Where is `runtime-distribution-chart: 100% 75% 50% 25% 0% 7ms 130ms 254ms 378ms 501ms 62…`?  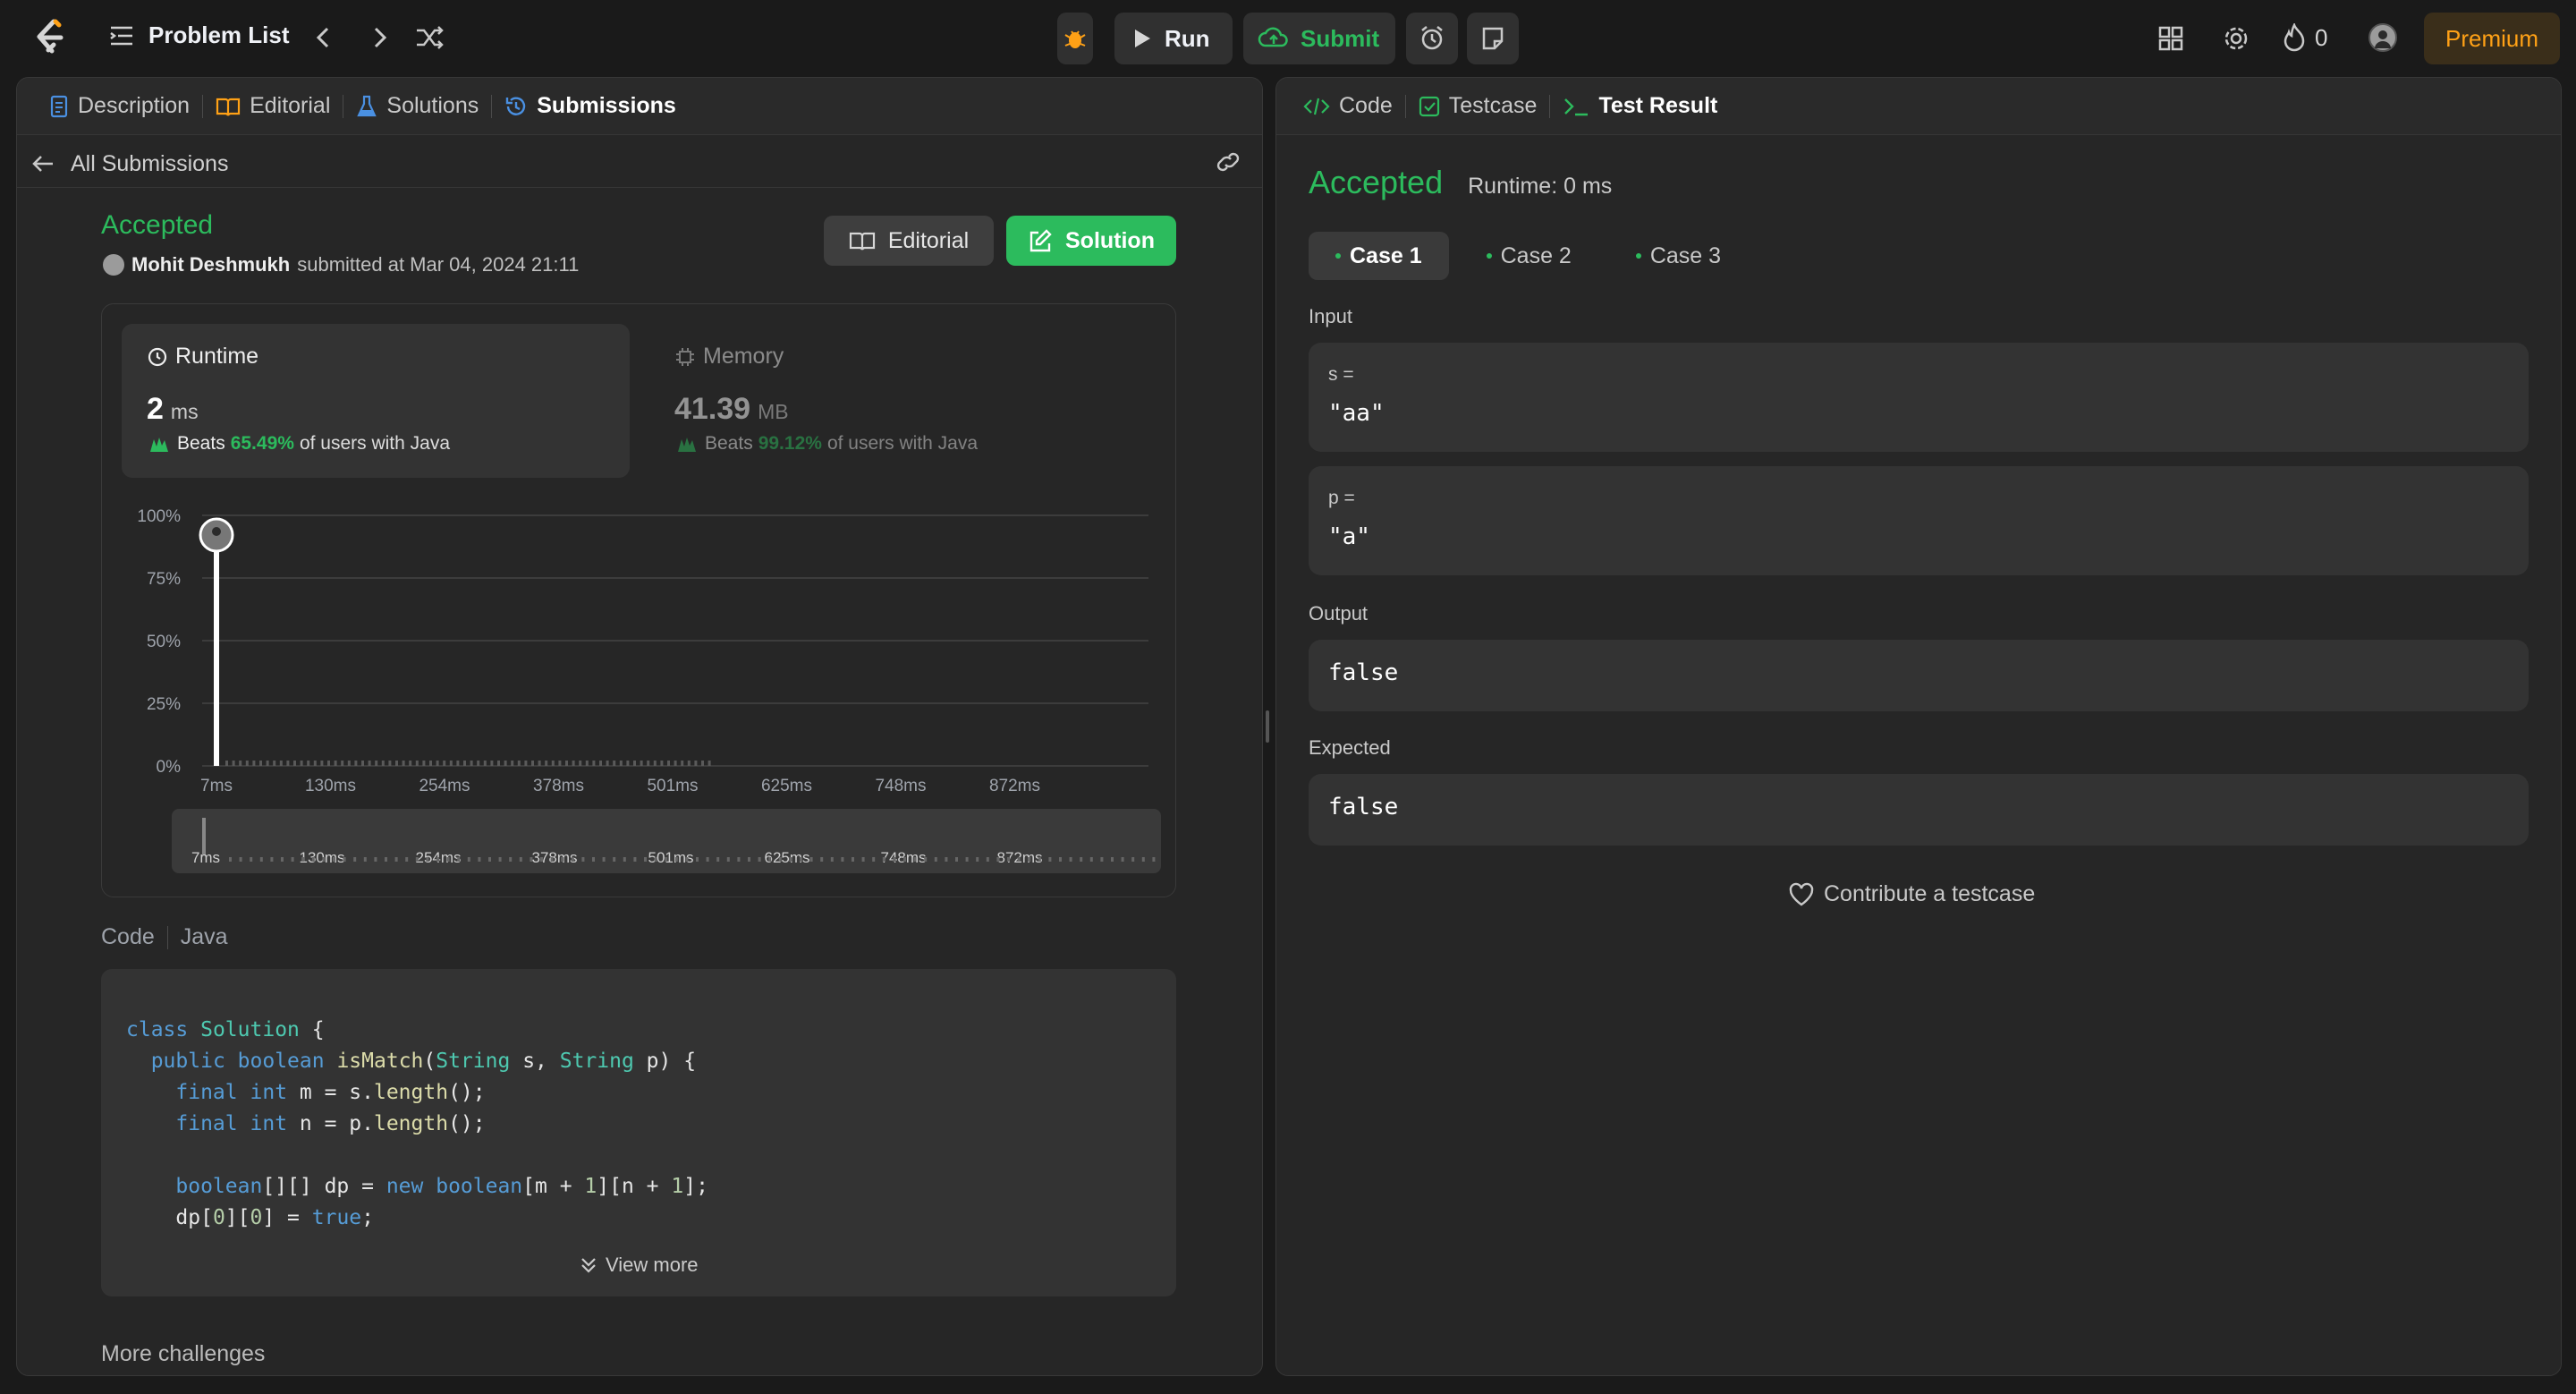
runtime-distribution-chart: 100% 75% 50% 25% 0% 7ms 130ms 254ms 378ms 501ms 62… is located at coordinates (649, 690).